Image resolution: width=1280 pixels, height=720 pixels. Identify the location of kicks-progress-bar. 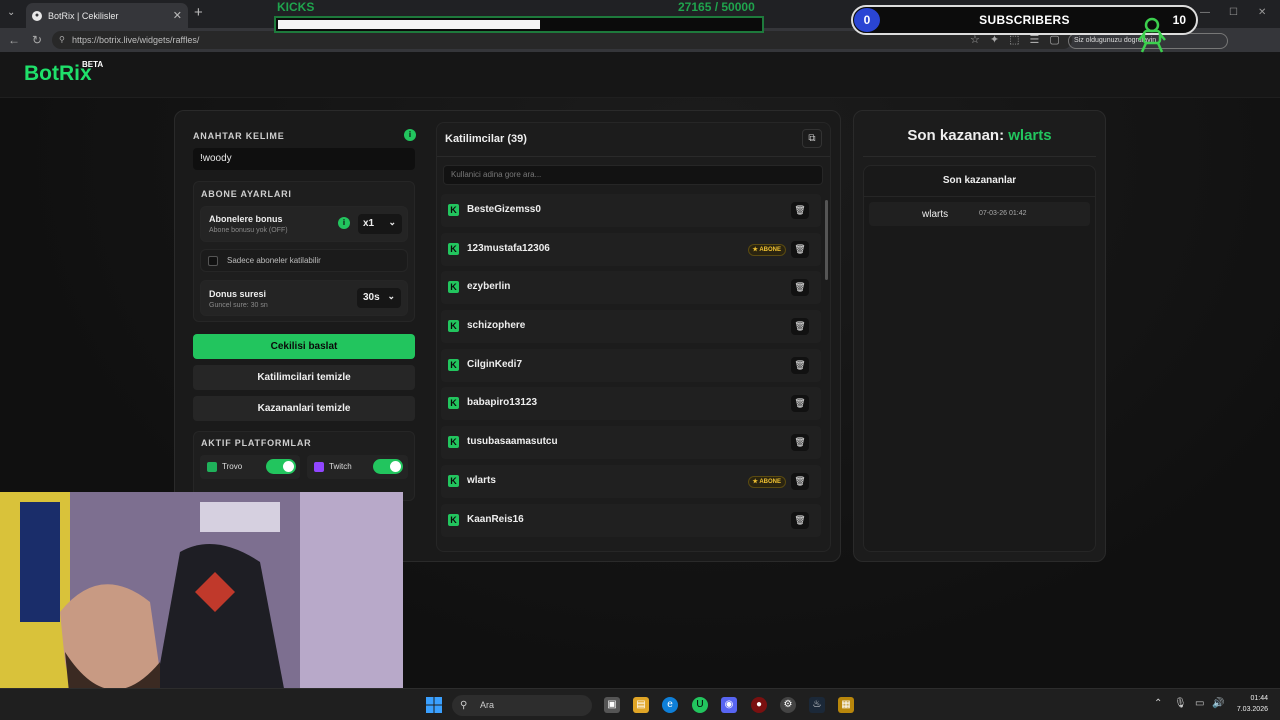
(519, 24).